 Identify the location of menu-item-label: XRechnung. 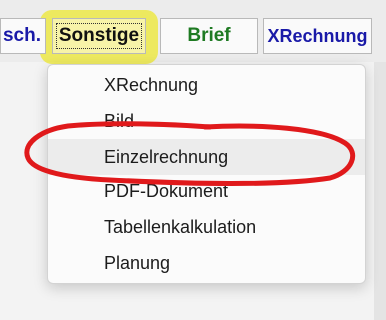
(151, 84).